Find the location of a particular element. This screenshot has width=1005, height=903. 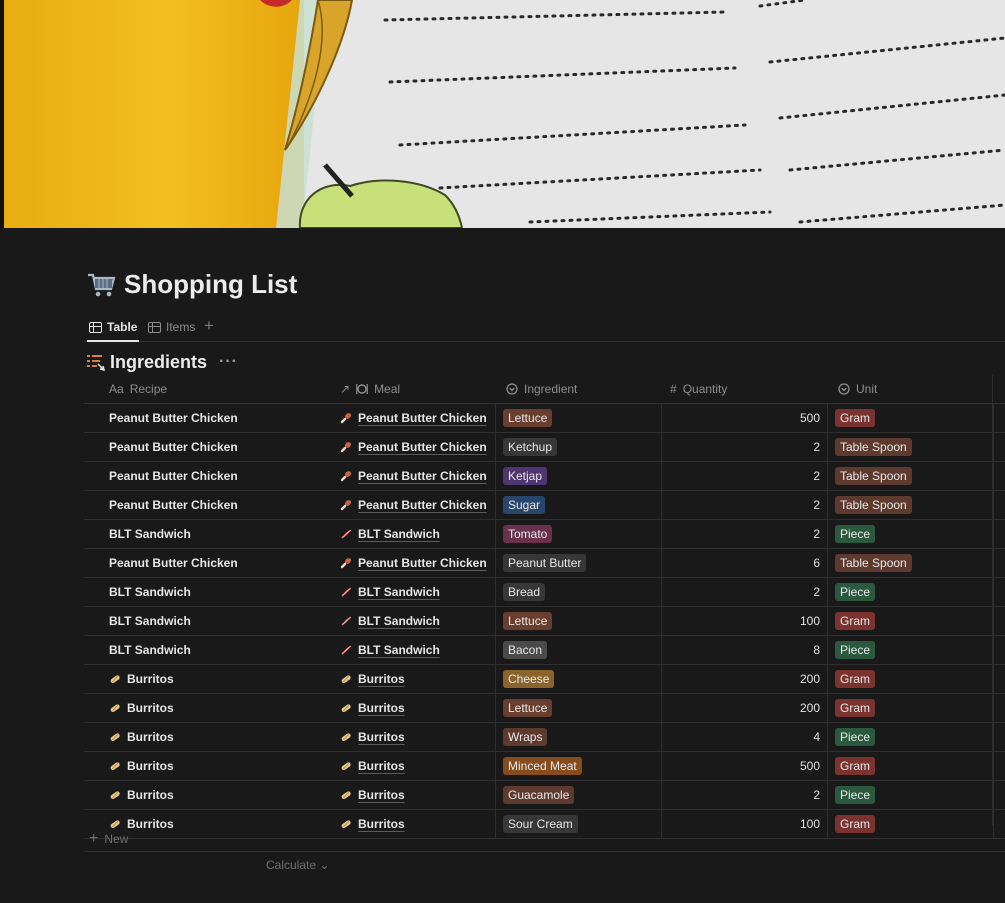

table-row: Burritos Burritos Cheese 200 Gram is located at coordinates (544, 679).